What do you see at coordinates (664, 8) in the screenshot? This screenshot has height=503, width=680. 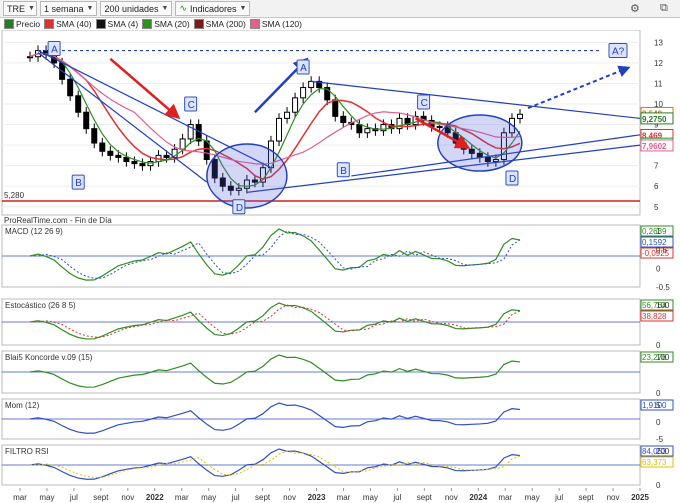 I see `popout-icon: ⧉` at bounding box center [664, 8].